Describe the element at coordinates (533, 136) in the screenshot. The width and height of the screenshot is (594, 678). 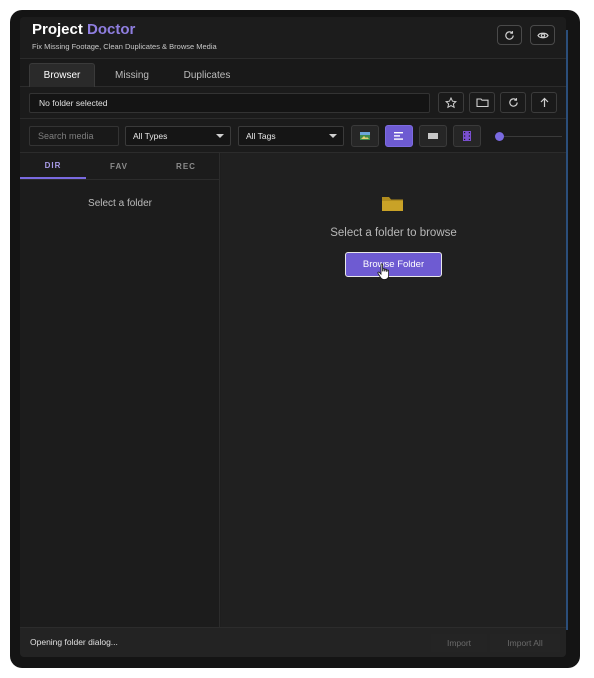
I see `zoom-slider-track` at that location.